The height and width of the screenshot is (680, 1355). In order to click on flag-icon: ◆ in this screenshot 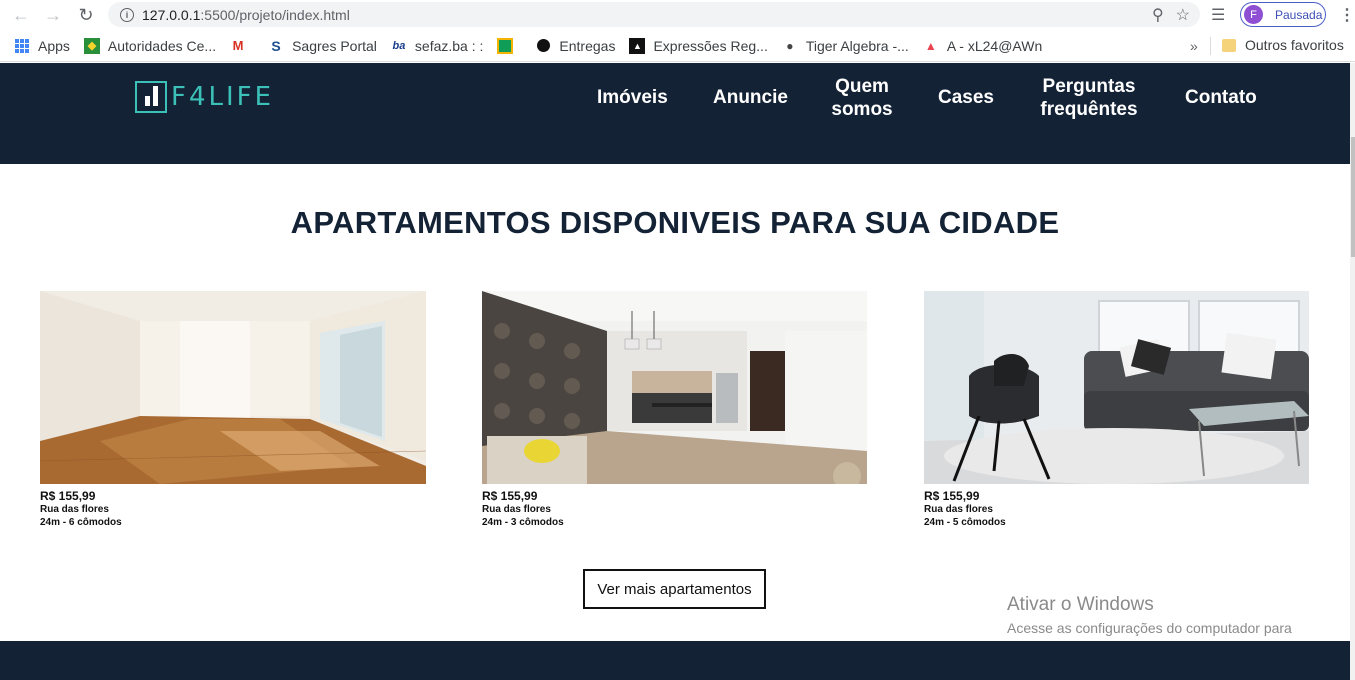, I will do `click(91, 45)`.